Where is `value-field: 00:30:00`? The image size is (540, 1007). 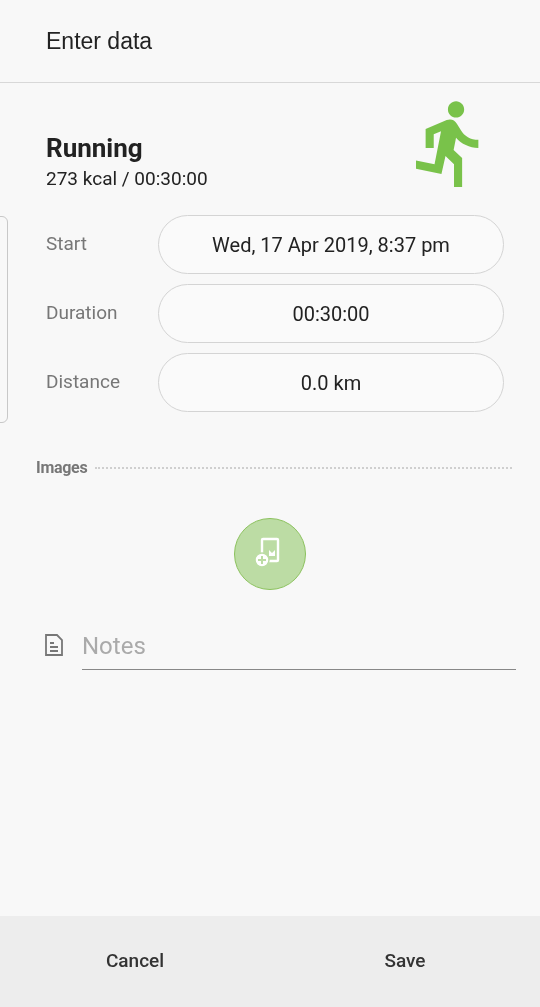
value-field: 00:30:00 is located at coordinates (331, 313).